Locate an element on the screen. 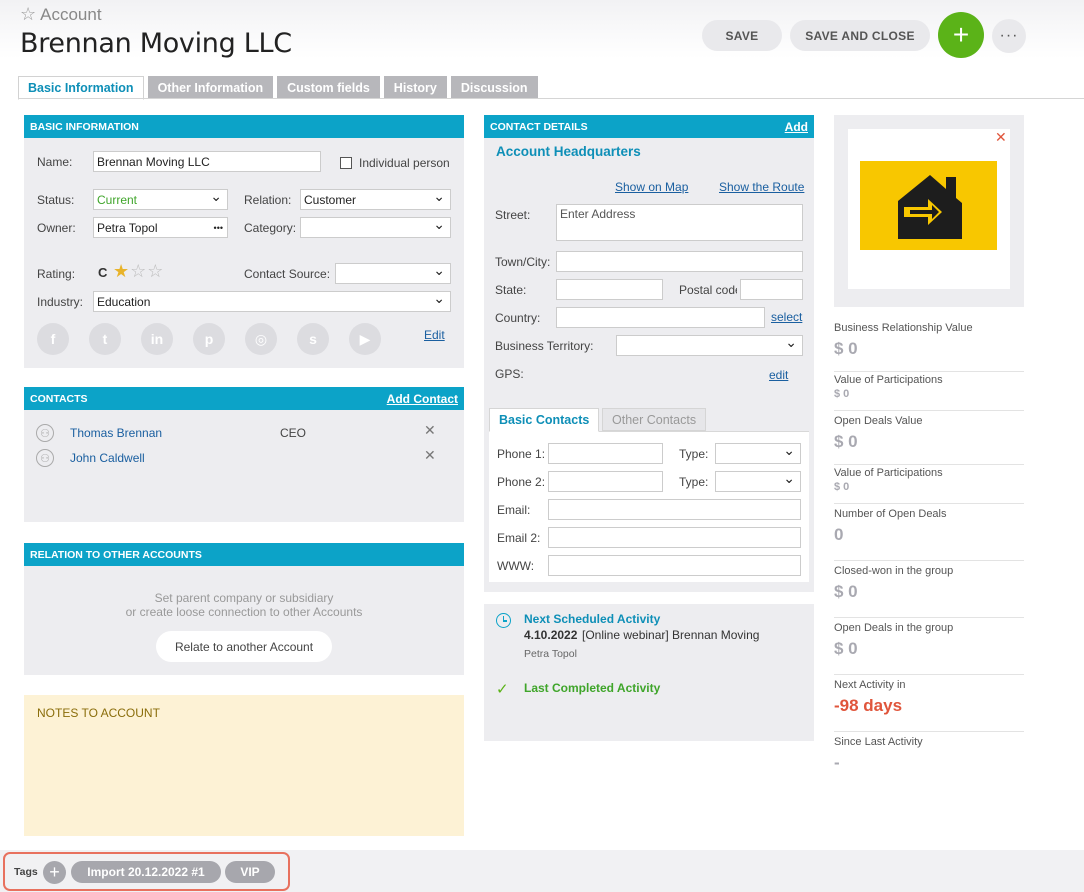 This screenshot has width=1084, height=892. show-on-map-link: Show on Map is located at coordinates (651, 187).